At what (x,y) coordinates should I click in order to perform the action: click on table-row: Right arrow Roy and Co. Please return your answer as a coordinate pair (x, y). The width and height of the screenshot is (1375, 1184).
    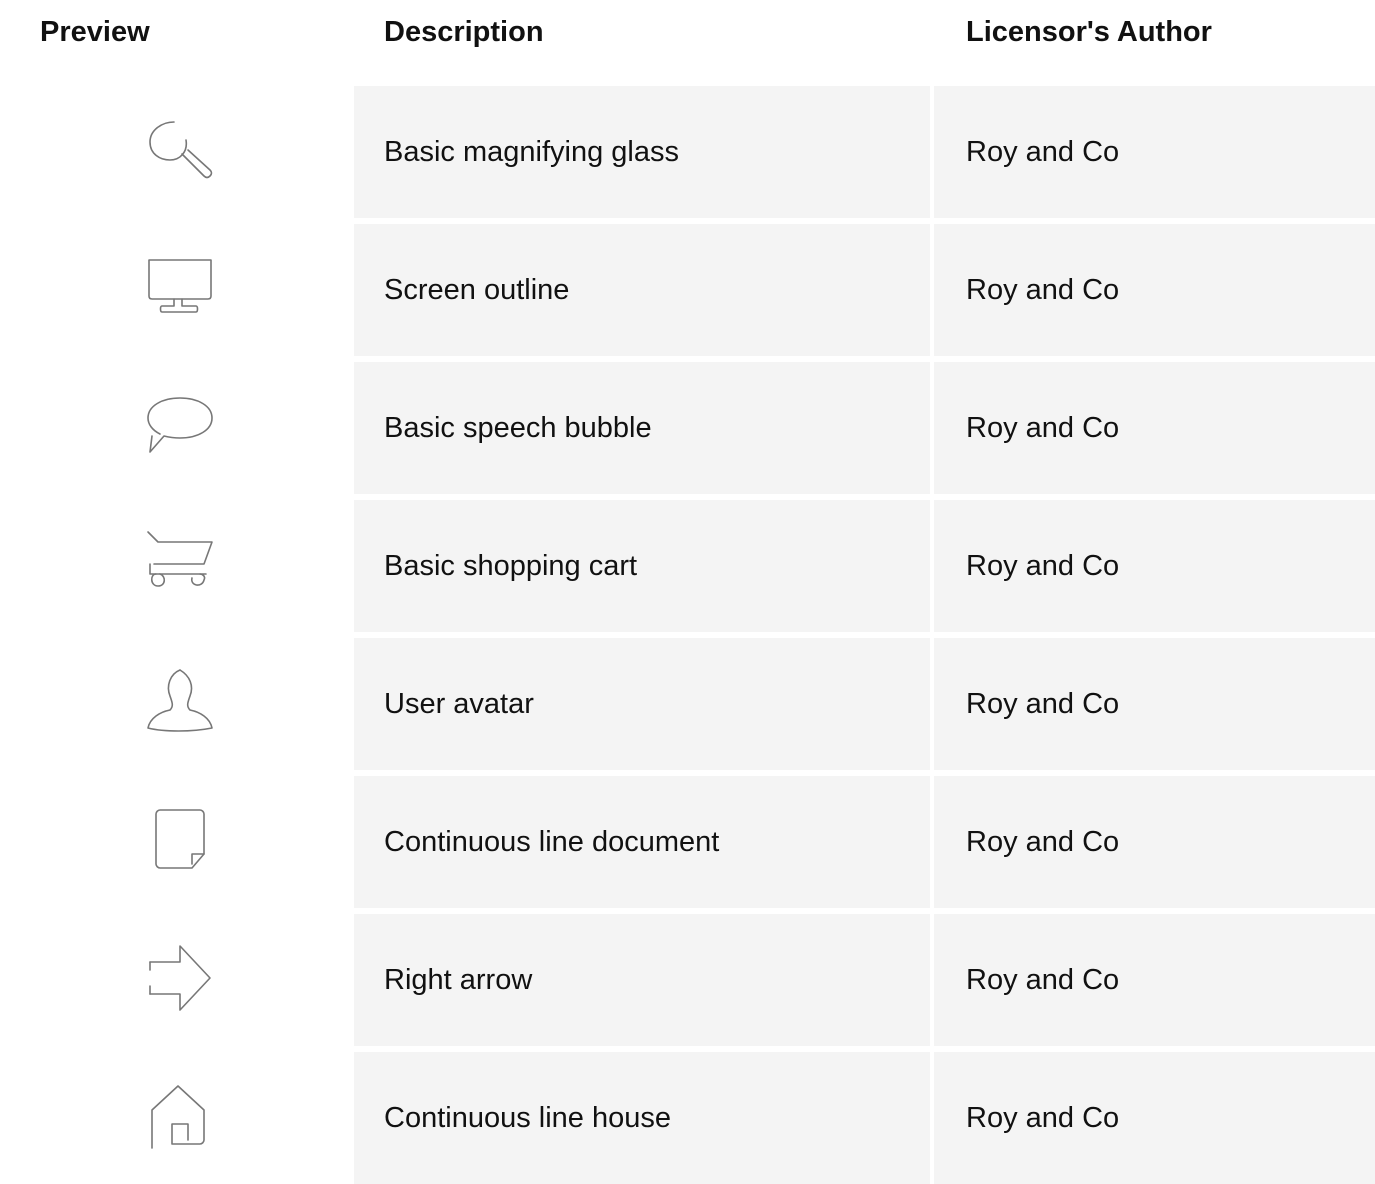
    Looking at the image, I should click on (687, 980).